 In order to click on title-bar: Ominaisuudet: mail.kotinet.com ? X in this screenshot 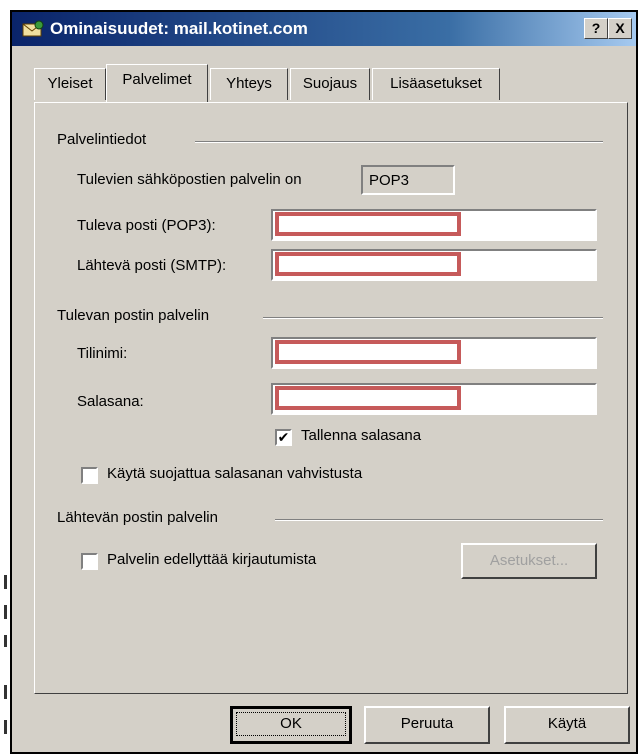, I will do `click(324, 29)`.